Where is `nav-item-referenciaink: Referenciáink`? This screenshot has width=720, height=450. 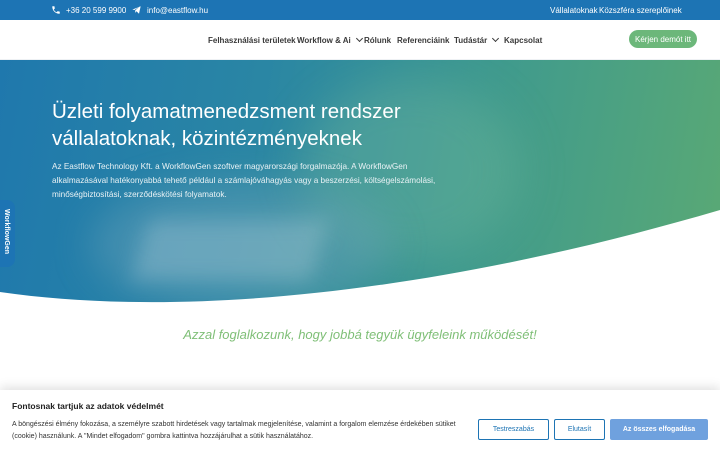
nav-item-referenciaink: Referenciáink is located at coordinates (423, 40).